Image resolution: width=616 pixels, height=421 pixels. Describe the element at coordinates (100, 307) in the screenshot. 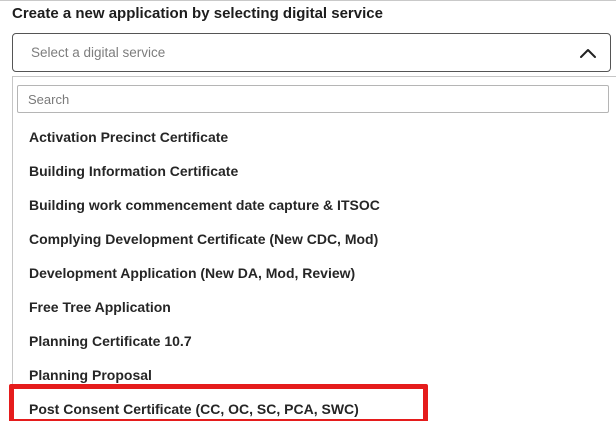

I see `option-free-tree-application: Free Tree Application` at that location.